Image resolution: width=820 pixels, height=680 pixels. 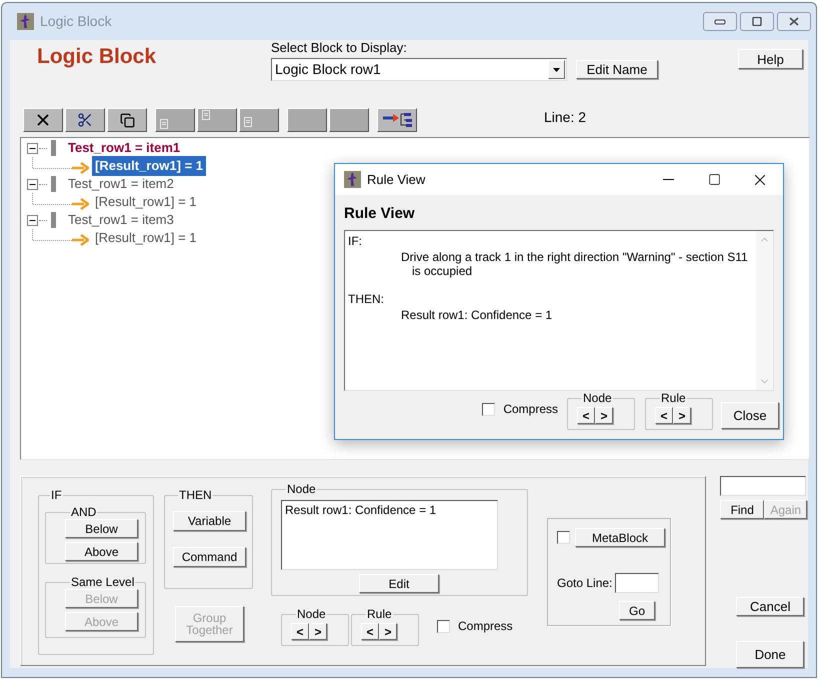 I want to click on group-label: THEN, so click(x=195, y=495).